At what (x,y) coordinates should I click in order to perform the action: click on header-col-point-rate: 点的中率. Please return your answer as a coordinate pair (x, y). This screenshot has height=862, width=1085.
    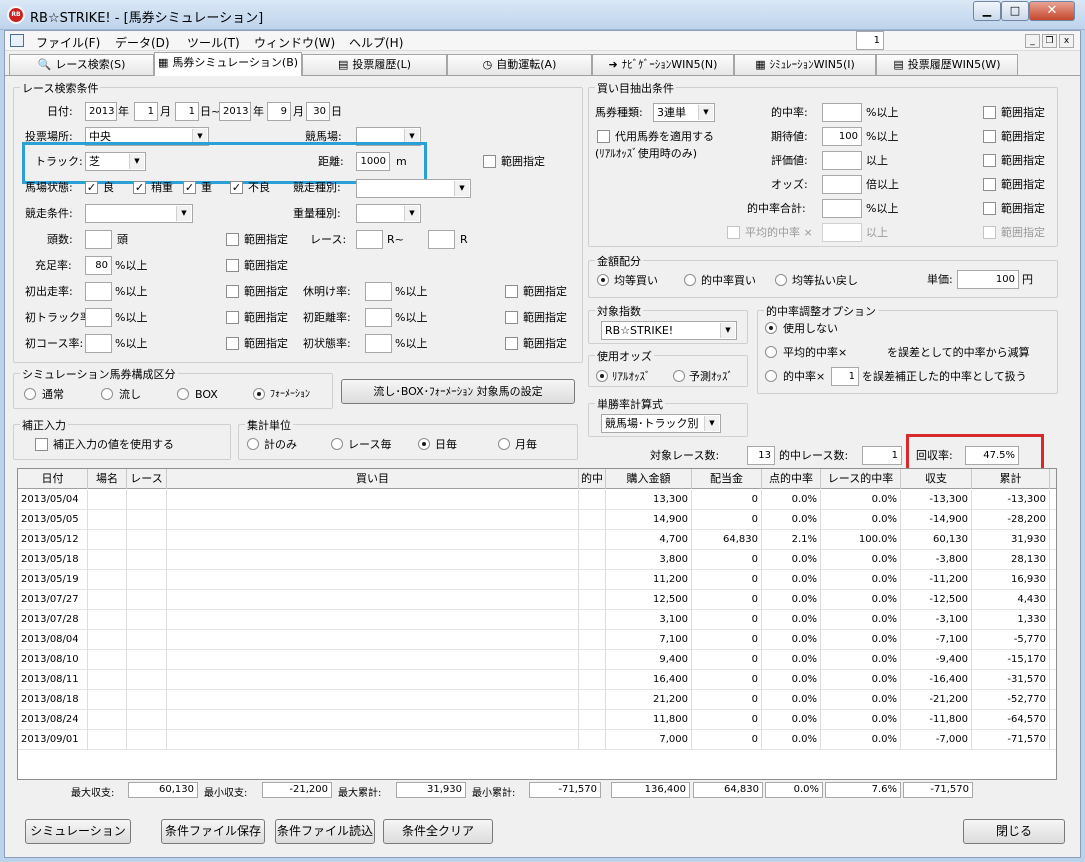
    Looking at the image, I should click on (791, 479).